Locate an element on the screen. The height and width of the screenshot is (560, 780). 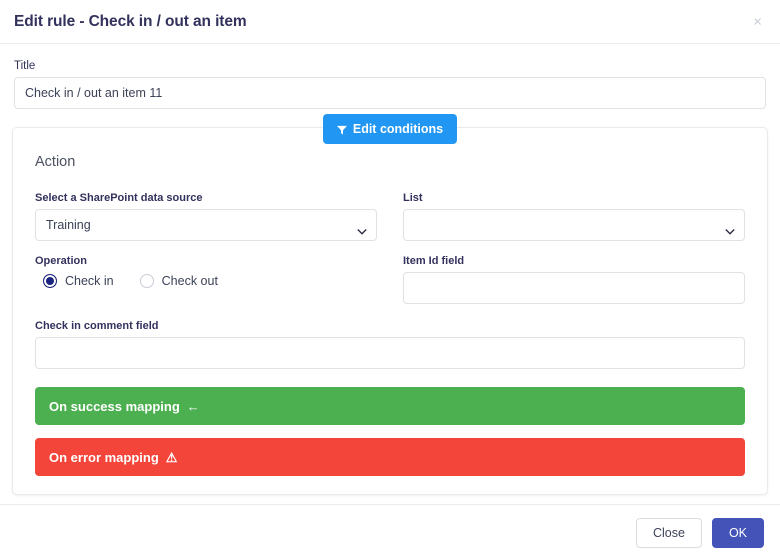
item-id-group: Item Id field is located at coordinates (574, 279).